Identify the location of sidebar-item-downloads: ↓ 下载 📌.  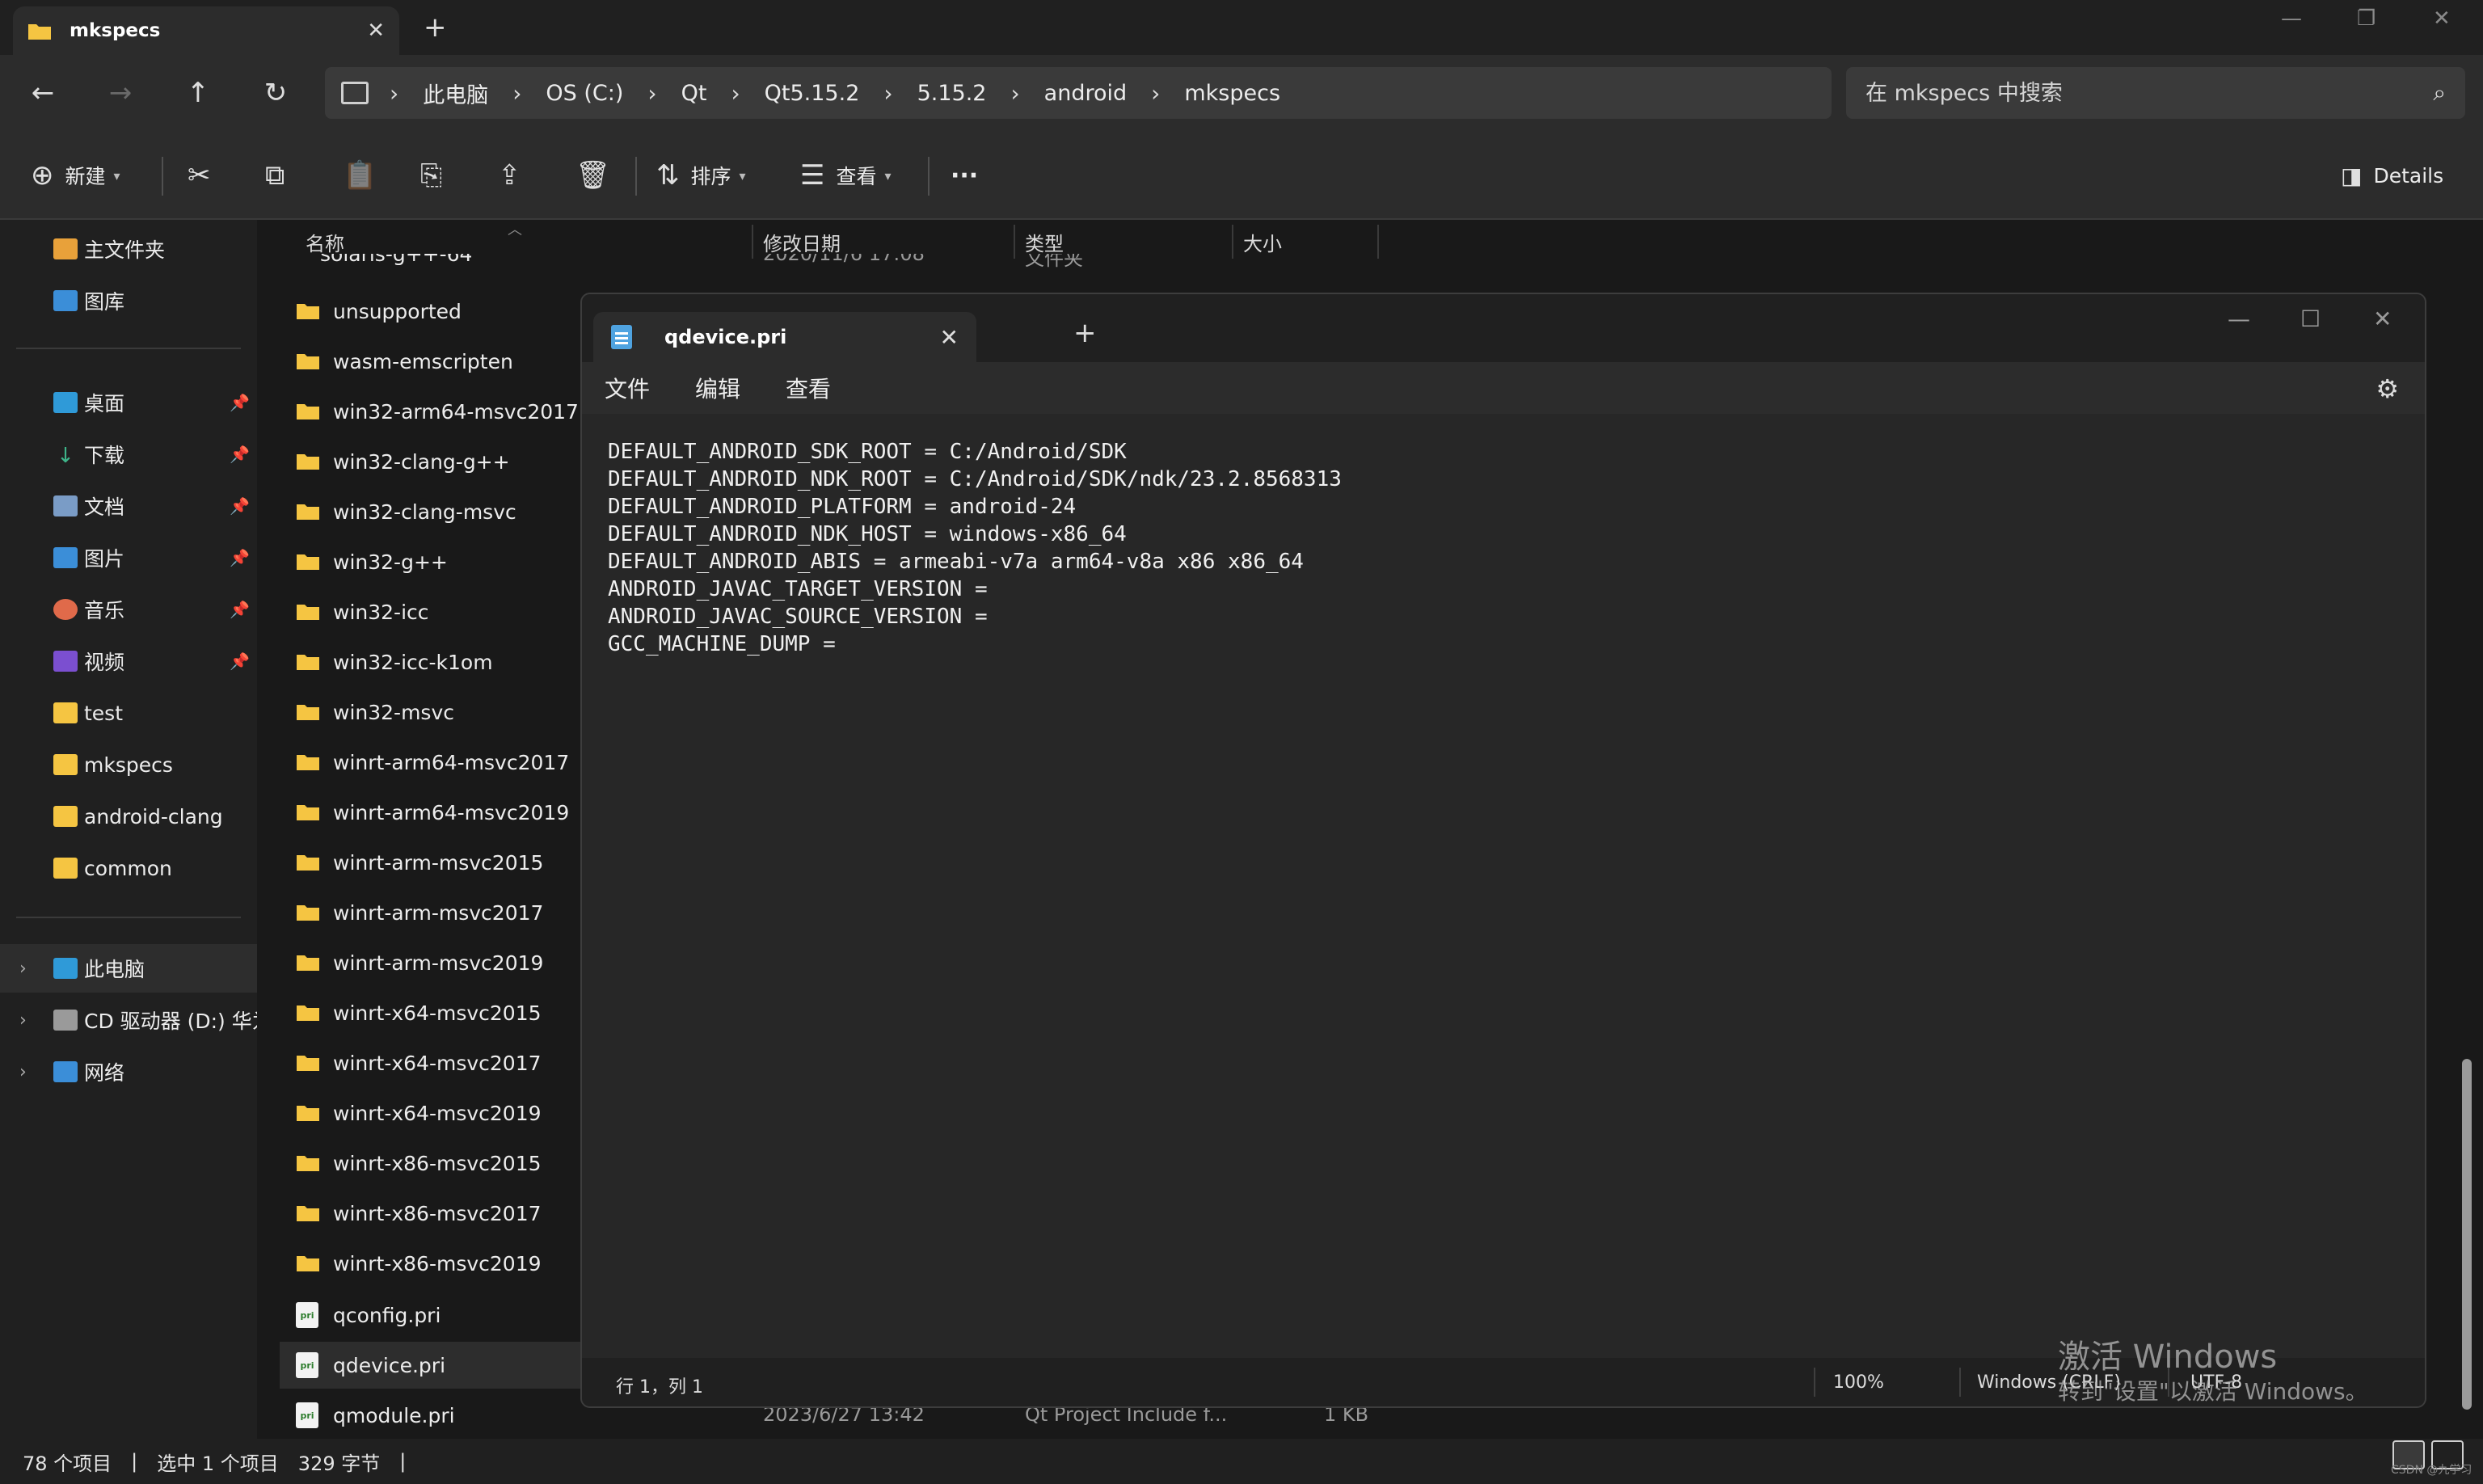
(128, 454).